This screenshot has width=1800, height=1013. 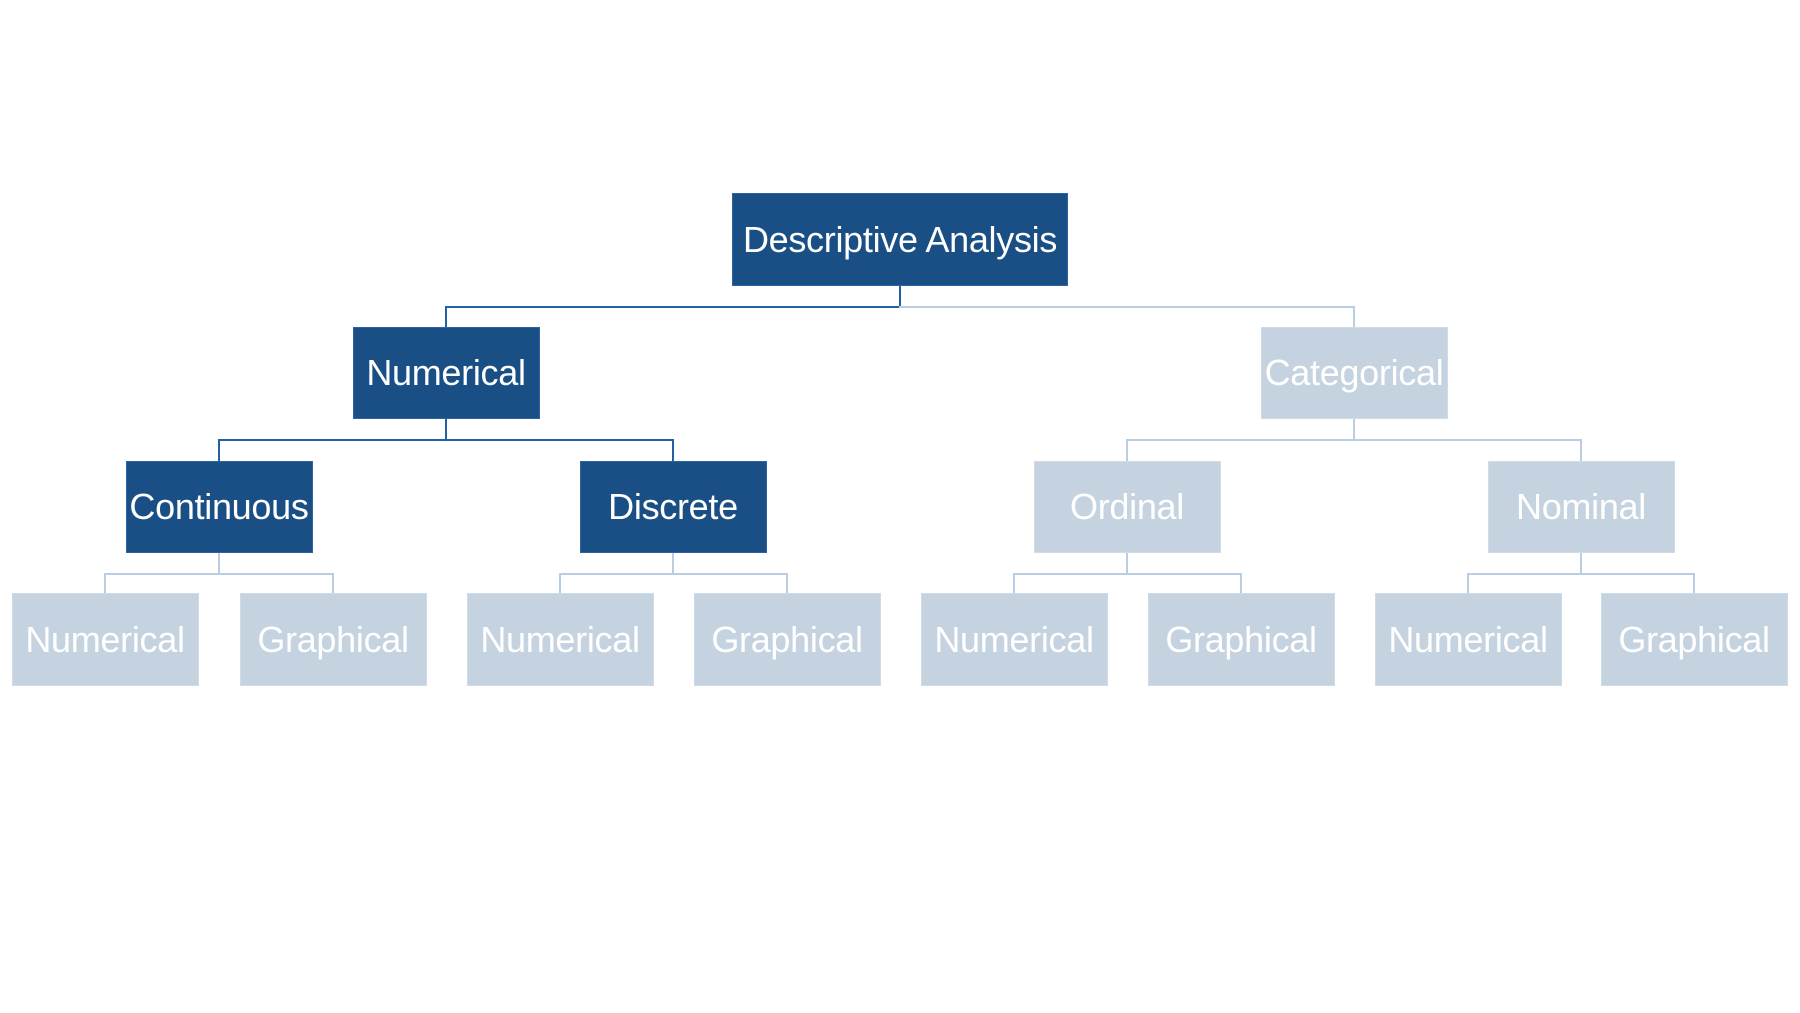 I want to click on node-numerical-continuous-numerical: Numerical, so click(x=105, y=639).